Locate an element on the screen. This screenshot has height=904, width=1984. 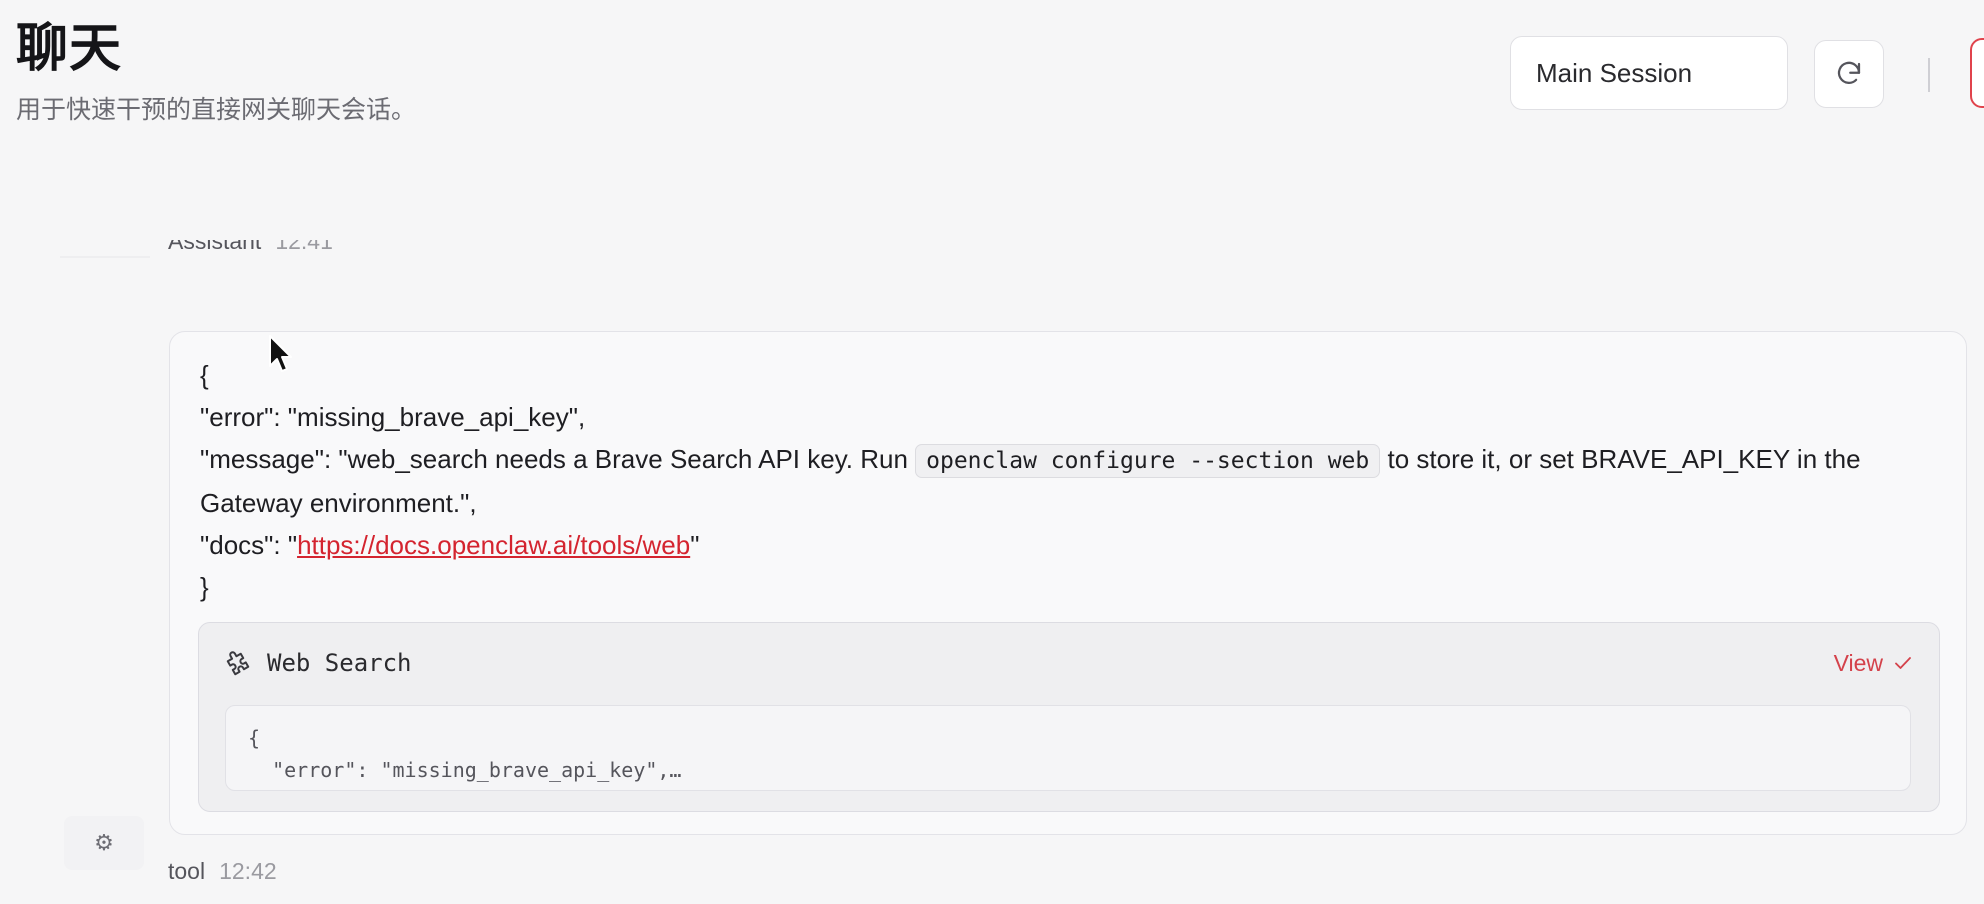
refresh-button is located at coordinates (1849, 74).